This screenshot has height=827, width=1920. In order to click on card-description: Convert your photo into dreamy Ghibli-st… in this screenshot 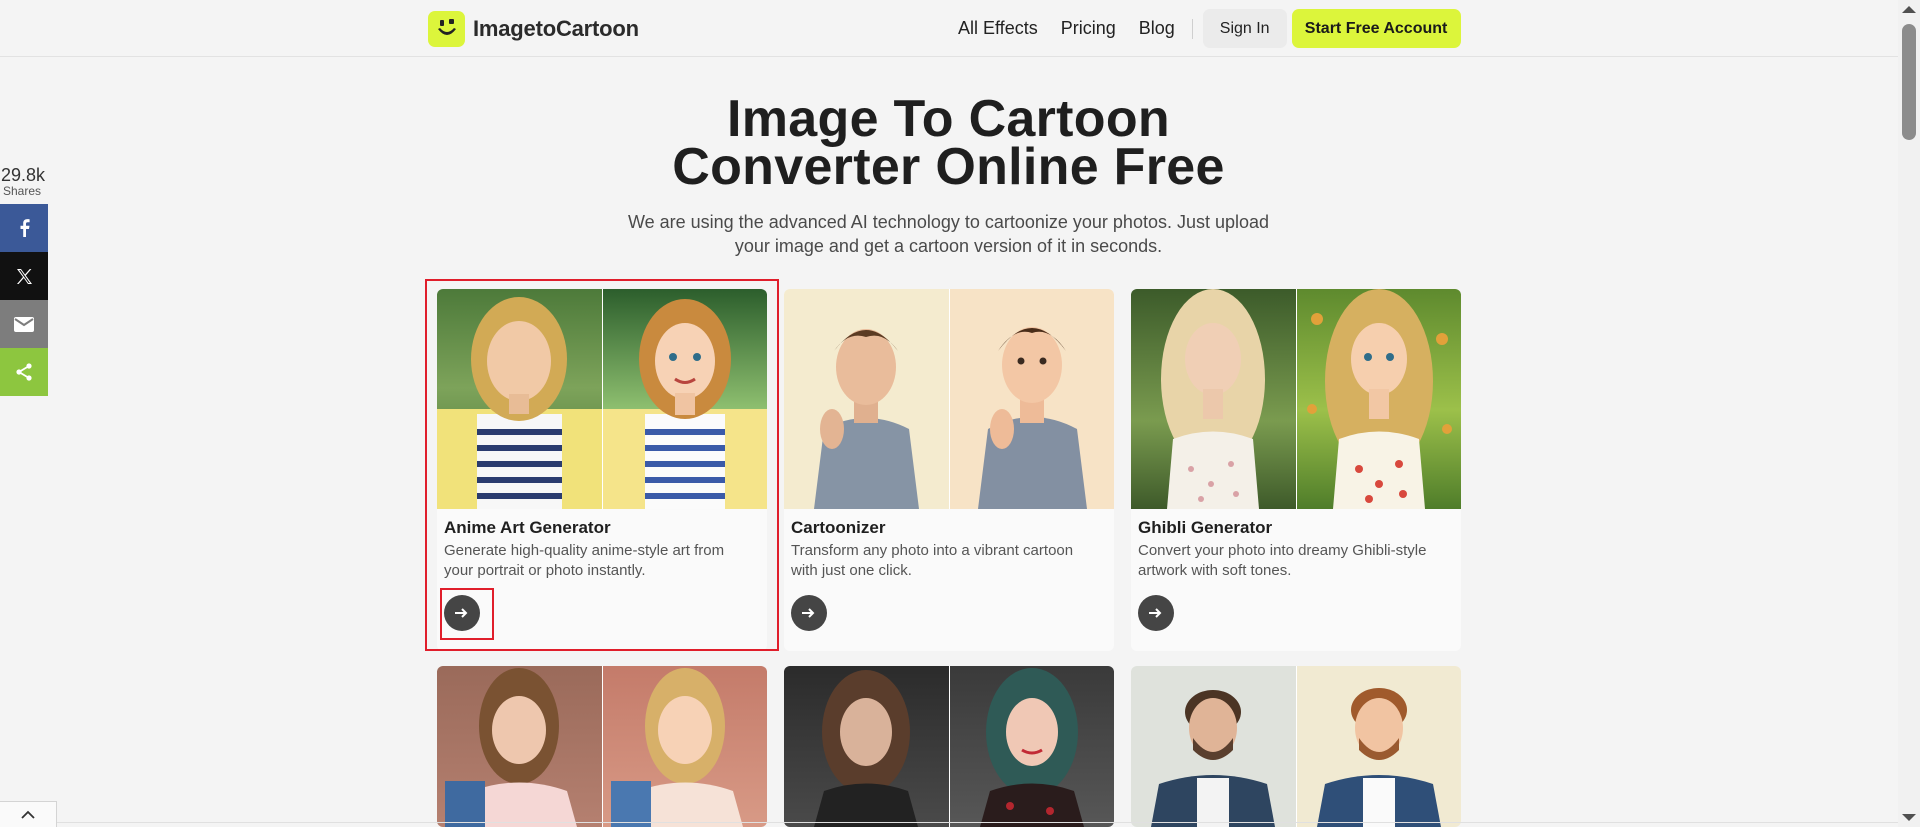, I will do `click(1282, 560)`.